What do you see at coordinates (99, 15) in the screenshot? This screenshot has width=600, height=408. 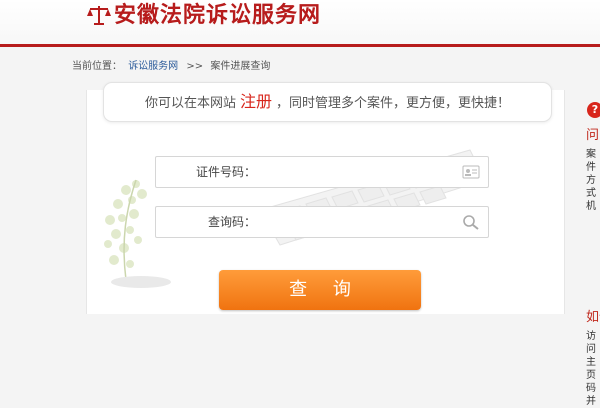 I see `scales-icon` at bounding box center [99, 15].